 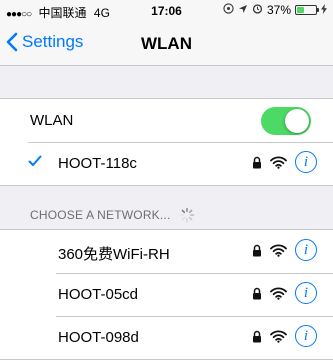 I want to click on status-bar-right: 37%, so click(x=275, y=10).